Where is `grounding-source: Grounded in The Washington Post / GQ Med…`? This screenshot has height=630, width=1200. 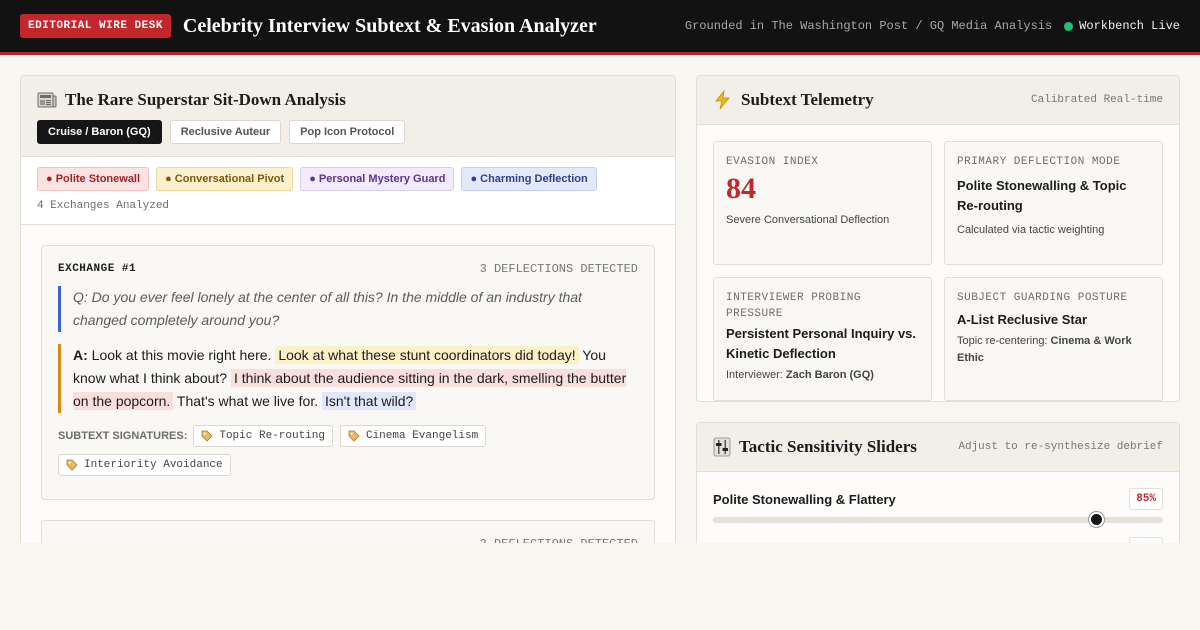 grounding-source: Grounded in The Washington Post / GQ Med… is located at coordinates (868, 26).